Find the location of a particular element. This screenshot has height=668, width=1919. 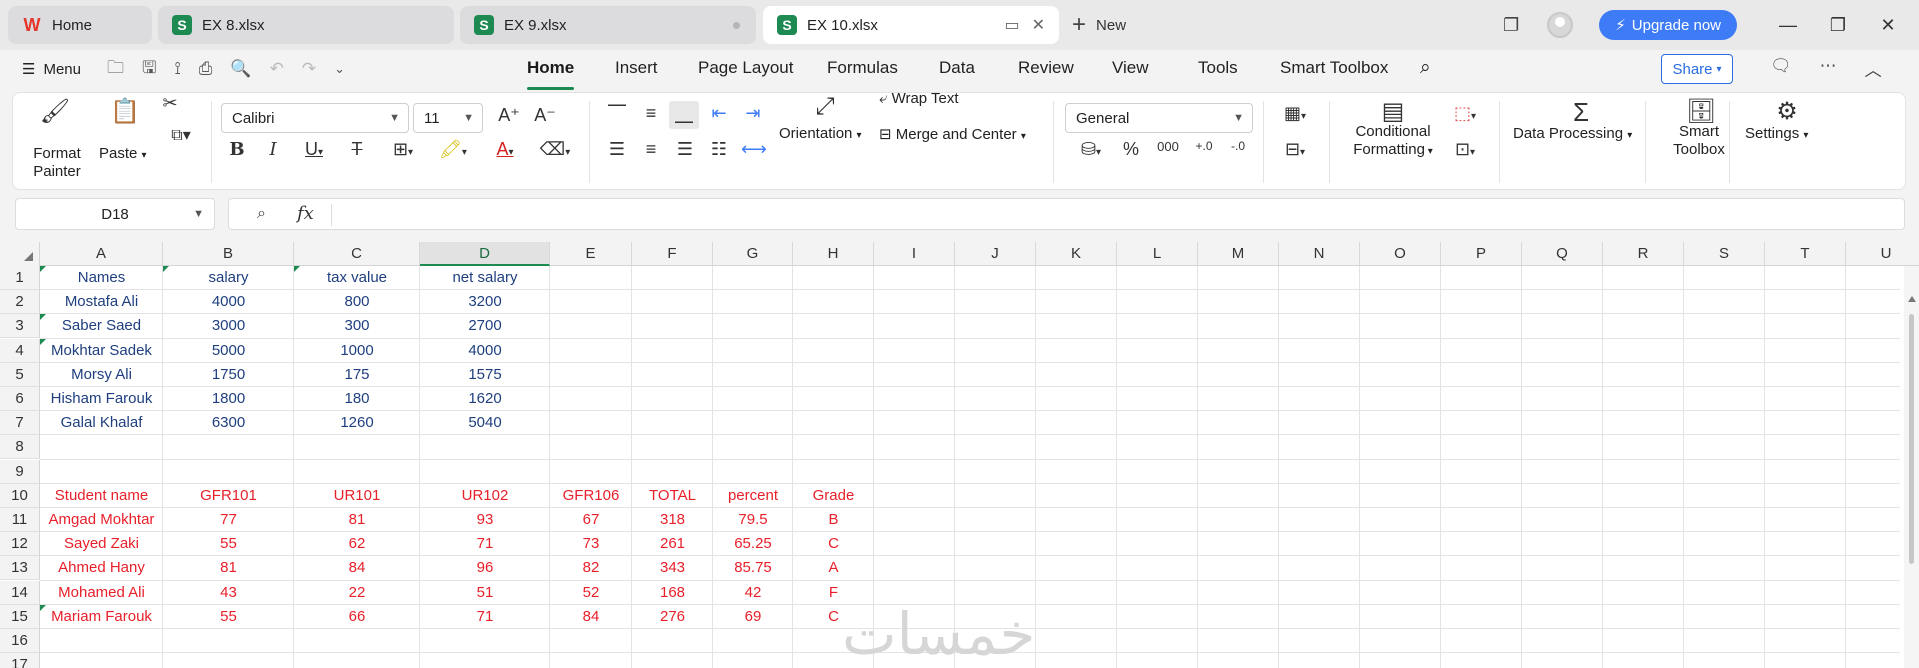

name-box: D18 ▼ is located at coordinates (115, 214).